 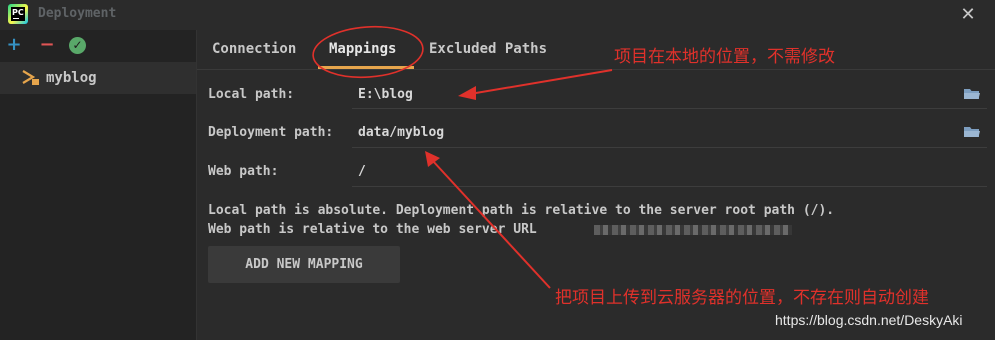 I want to click on watermark: https://blog.csdn.net/DeskyAki, so click(x=869, y=320).